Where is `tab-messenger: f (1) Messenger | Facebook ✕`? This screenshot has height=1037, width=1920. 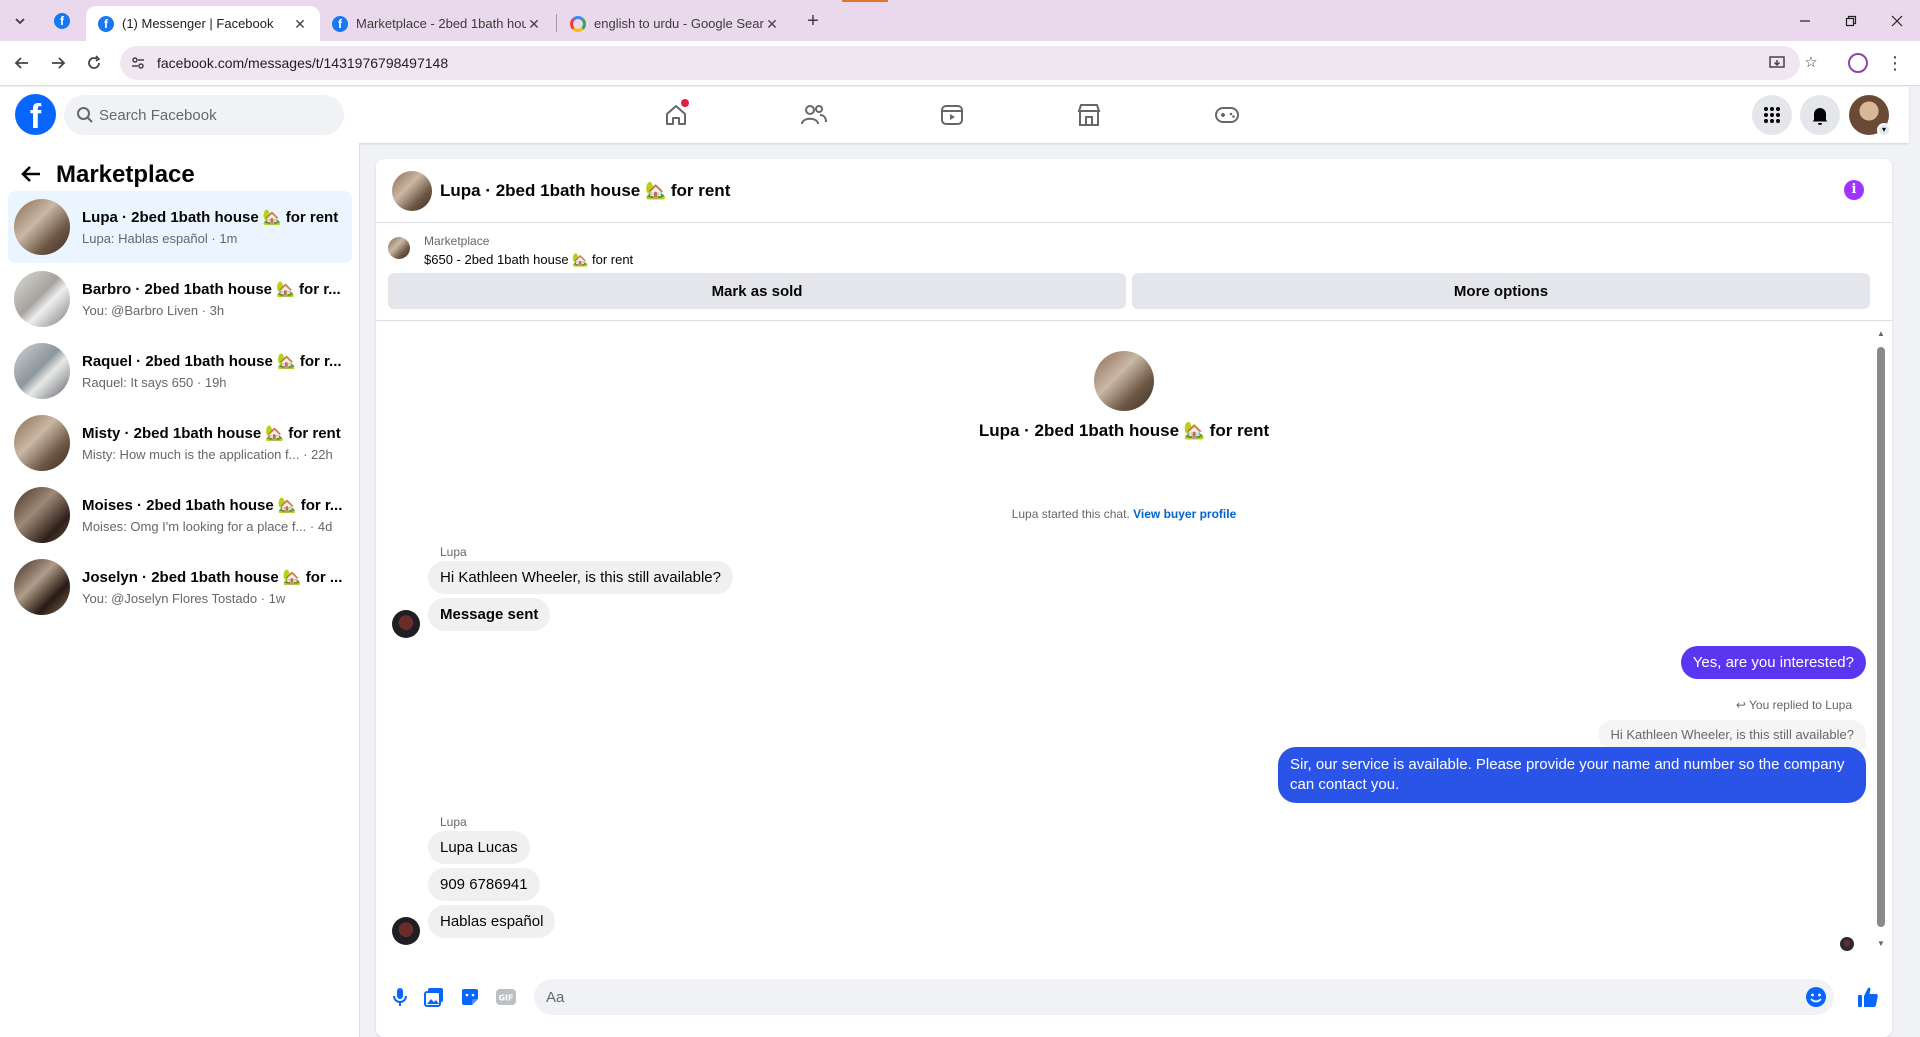 tab-messenger: f (1) Messenger | Facebook ✕ is located at coordinates (203, 23).